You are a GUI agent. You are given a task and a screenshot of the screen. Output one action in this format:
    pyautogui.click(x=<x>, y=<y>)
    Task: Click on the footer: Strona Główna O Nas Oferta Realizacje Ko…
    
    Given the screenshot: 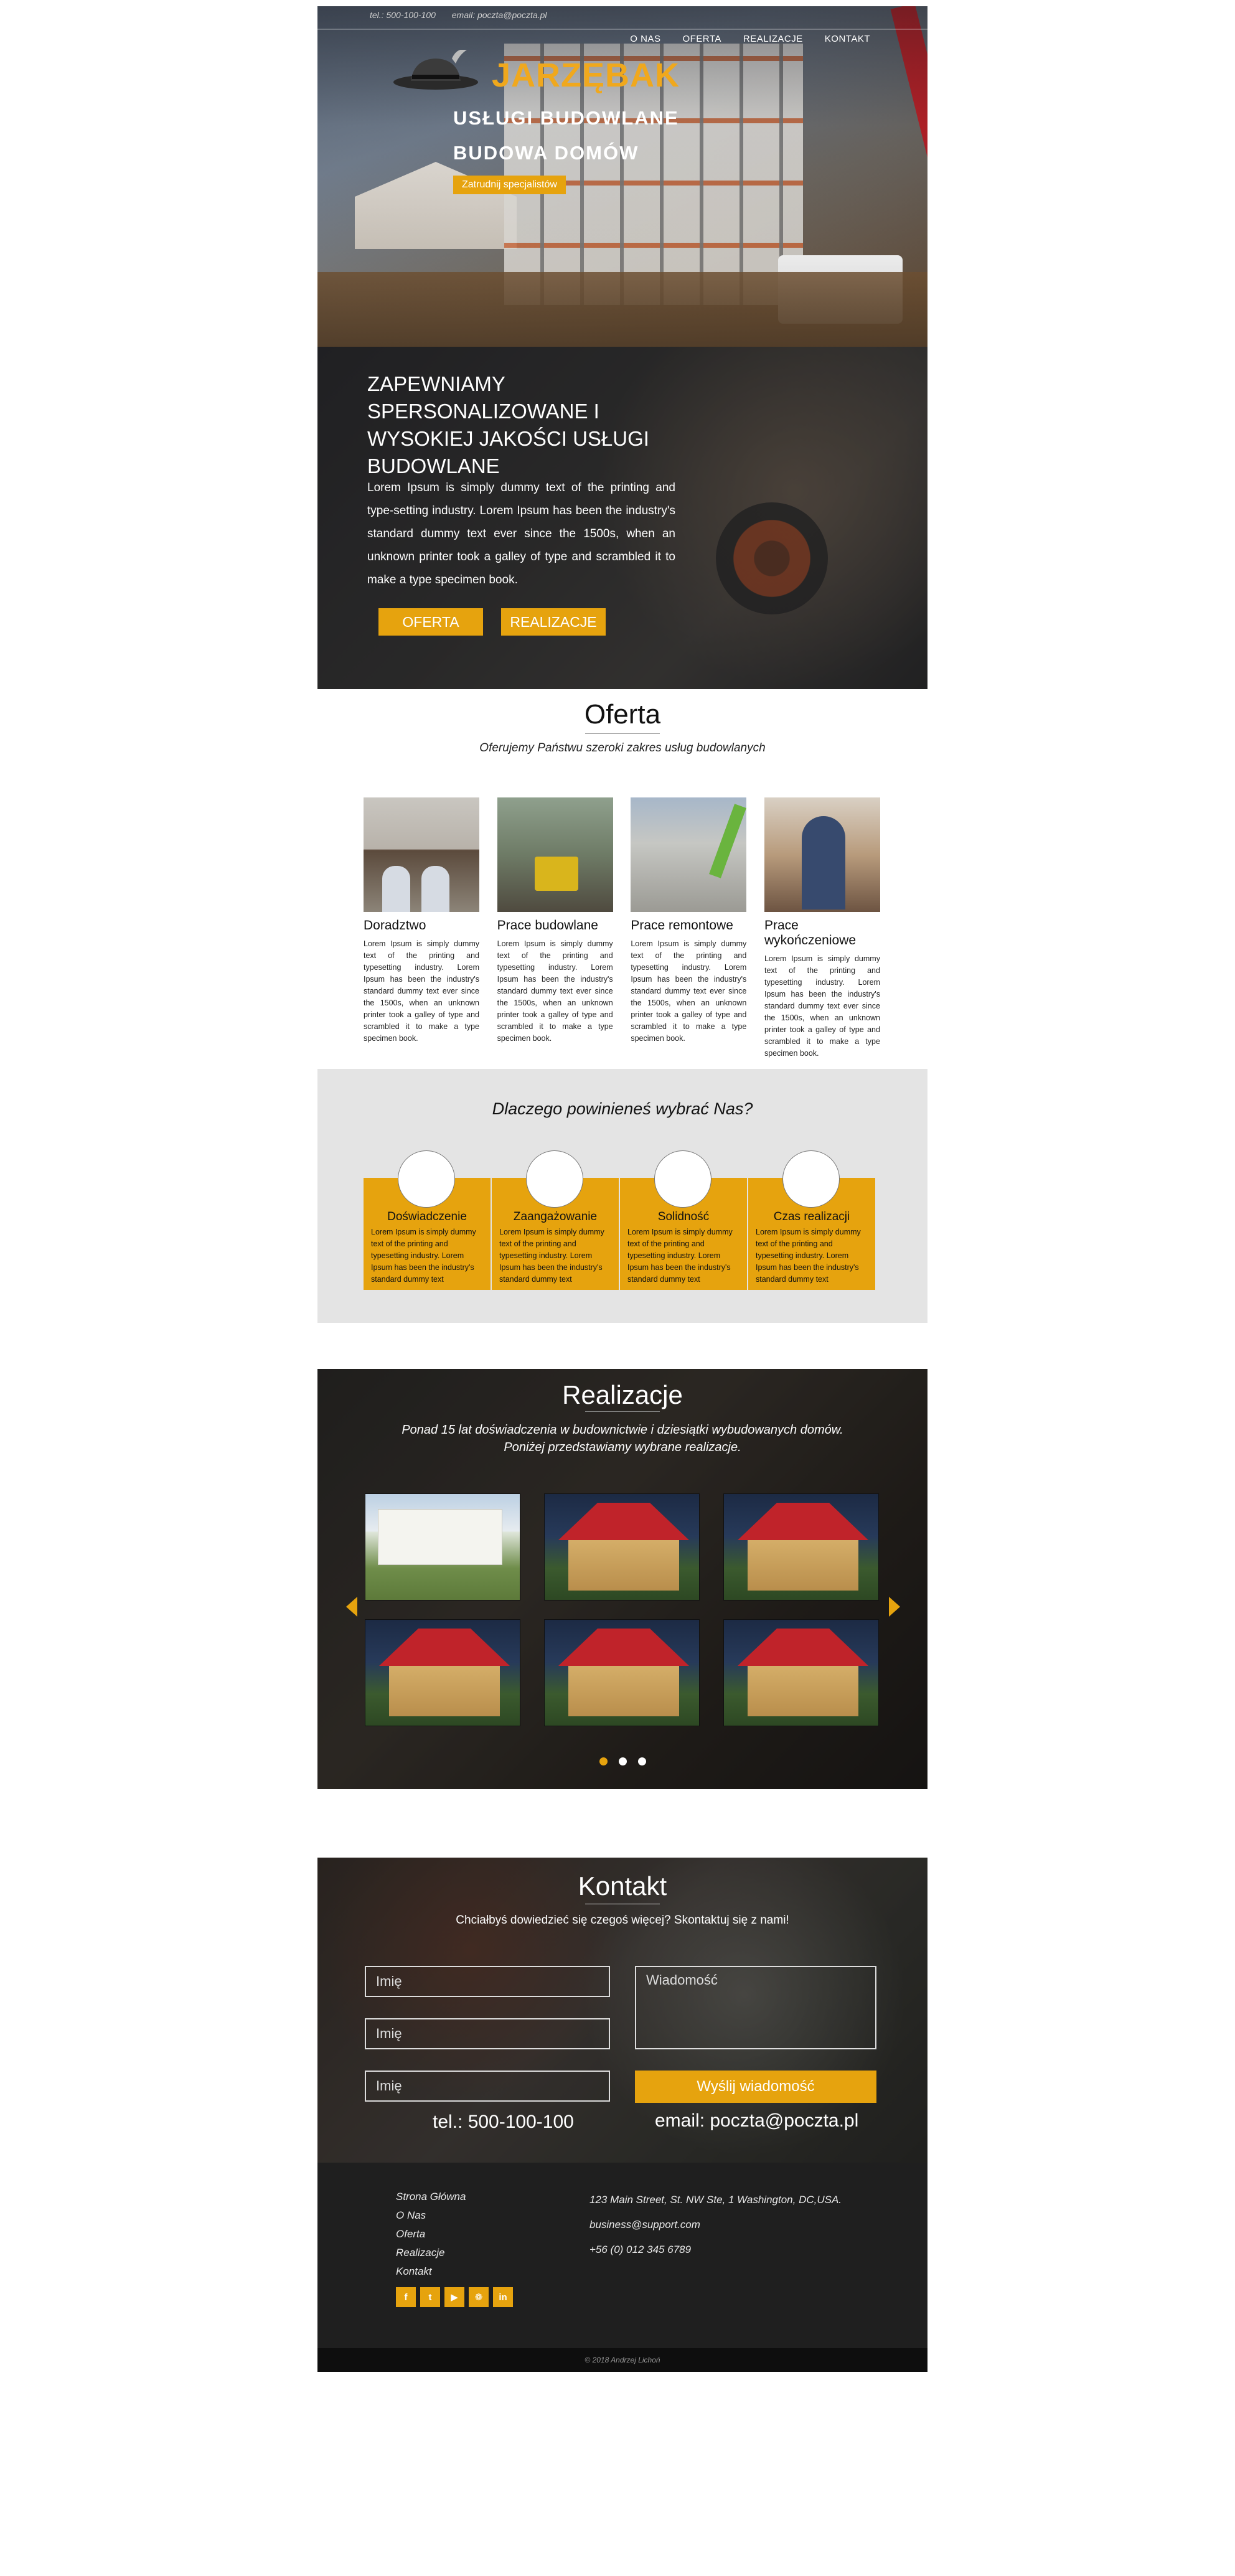 What is the action you would take?
    pyautogui.click(x=622, y=2255)
    